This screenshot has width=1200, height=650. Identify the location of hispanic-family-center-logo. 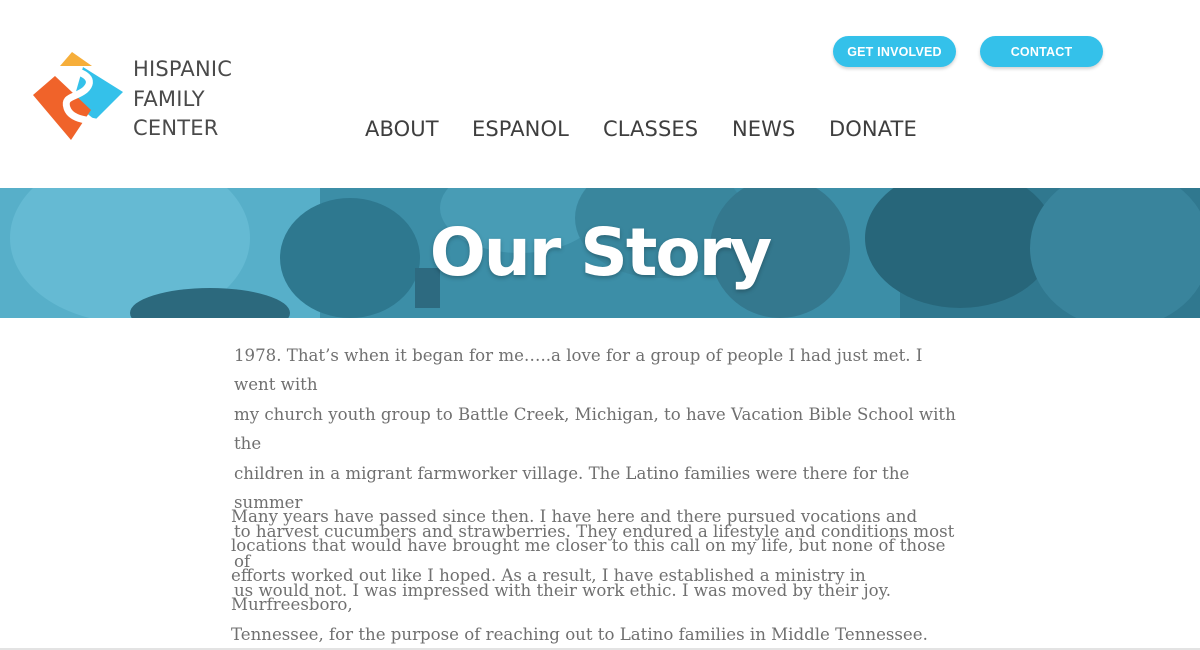
(78, 96).